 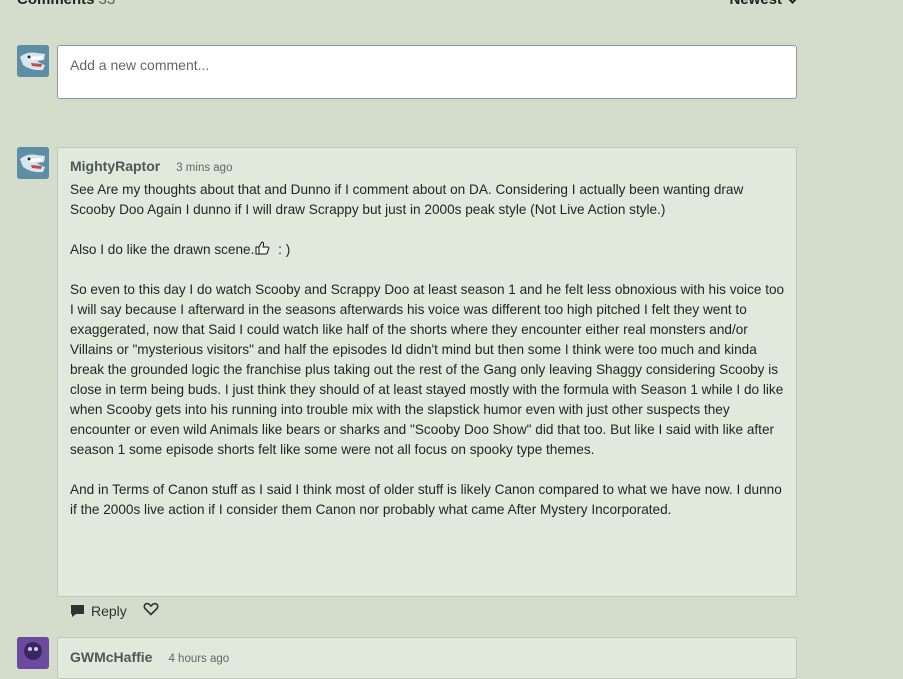 I want to click on sort-label: Newest, so click(x=755, y=4).